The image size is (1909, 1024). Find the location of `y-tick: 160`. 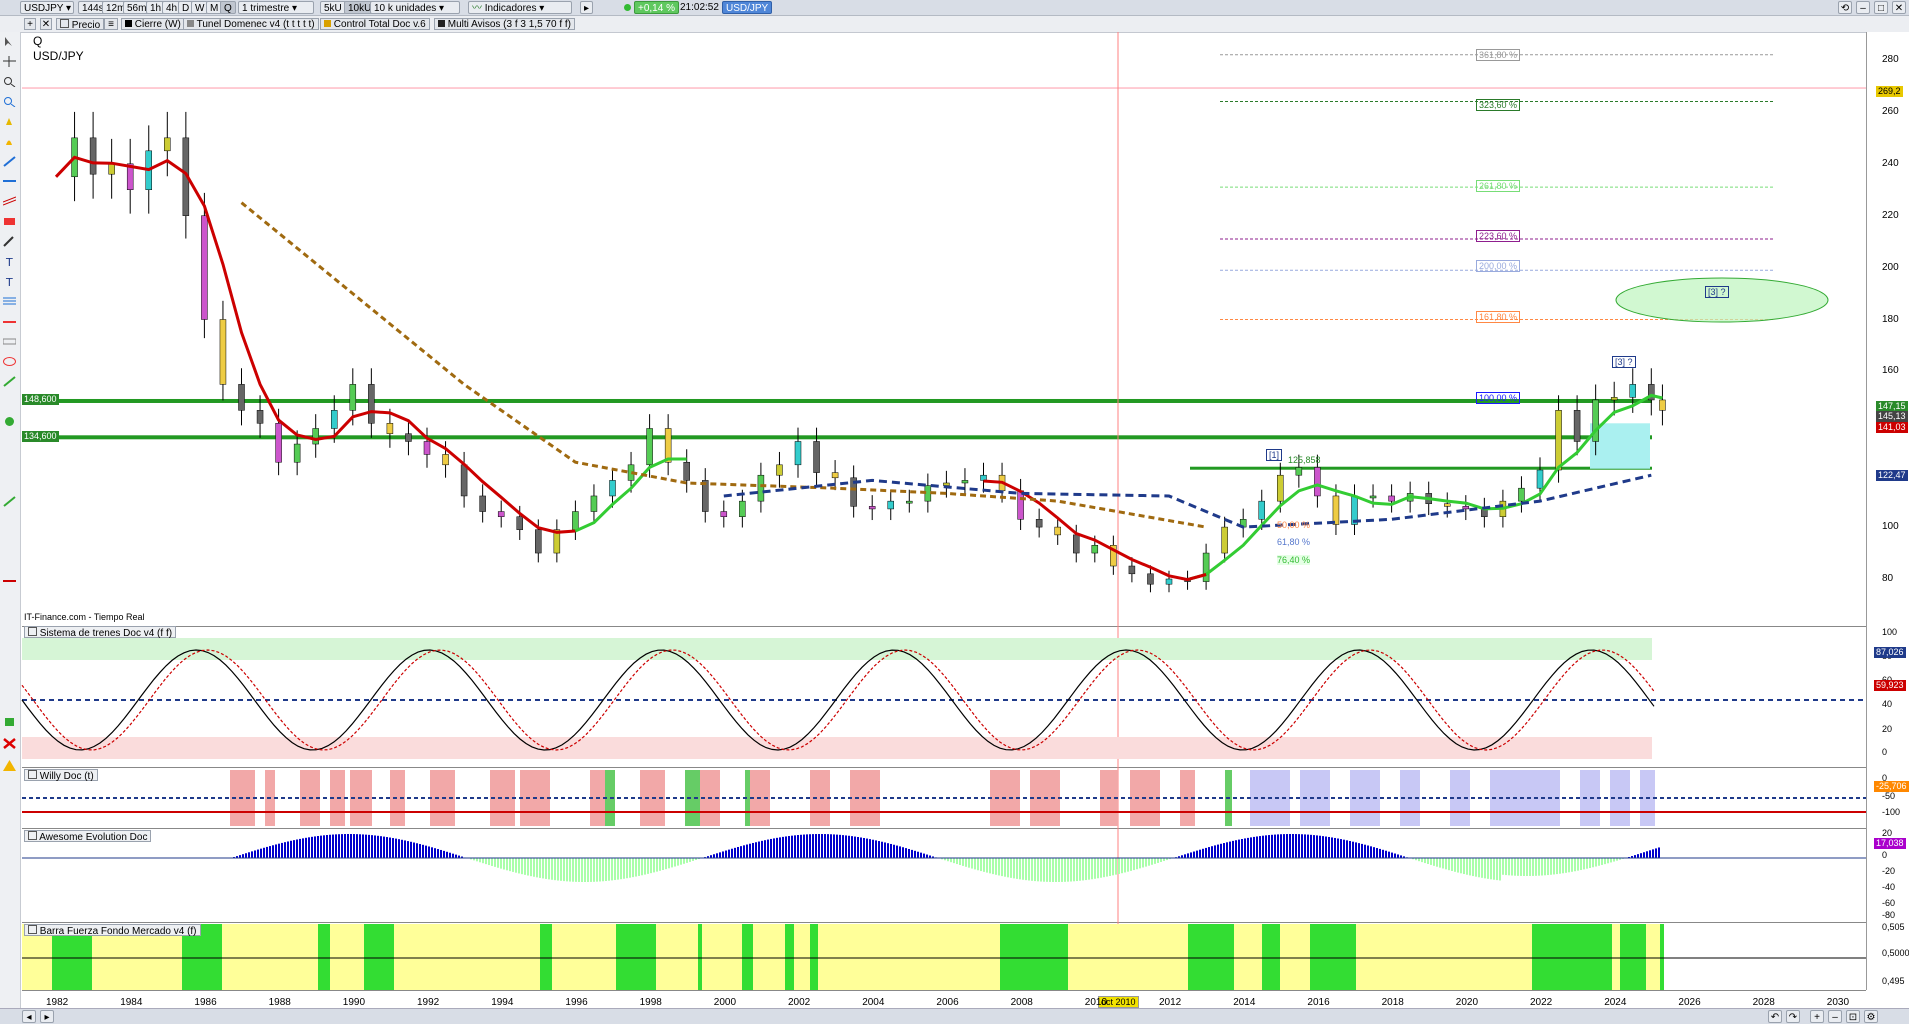

y-tick: 160 is located at coordinates (1890, 370).